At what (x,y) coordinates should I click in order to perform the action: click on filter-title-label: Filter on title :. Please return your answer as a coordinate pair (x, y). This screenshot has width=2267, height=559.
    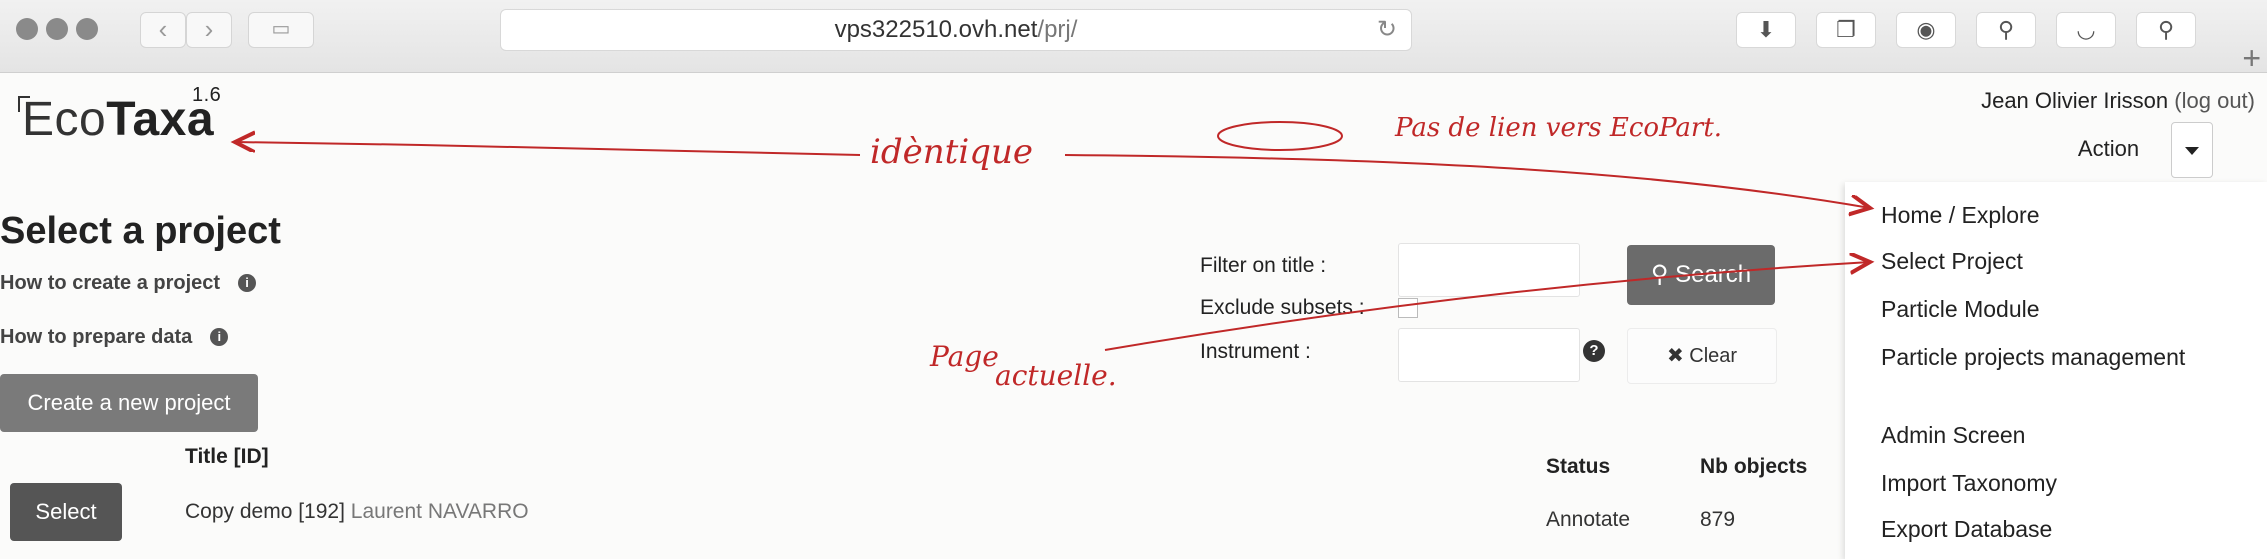
    Looking at the image, I should click on (1263, 265).